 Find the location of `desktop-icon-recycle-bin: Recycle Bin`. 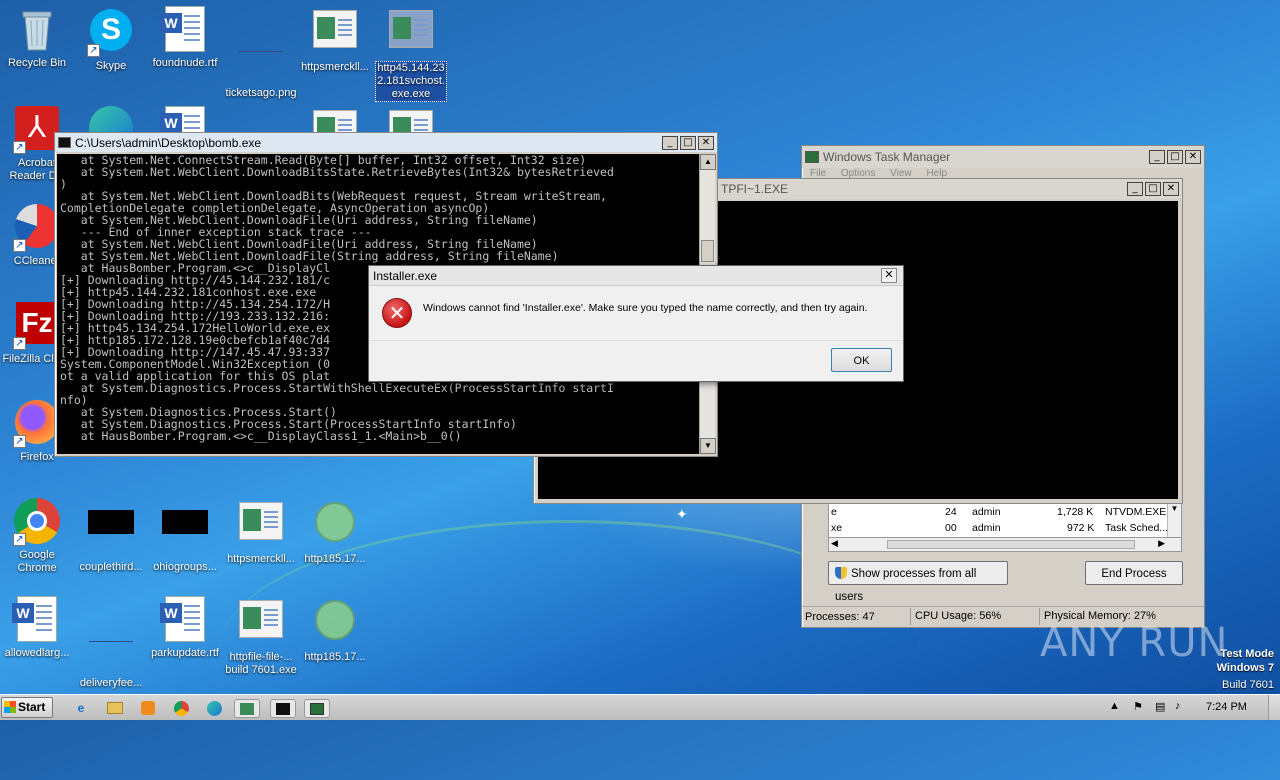

desktop-icon-recycle-bin: Recycle Bin is located at coordinates (37, 38).